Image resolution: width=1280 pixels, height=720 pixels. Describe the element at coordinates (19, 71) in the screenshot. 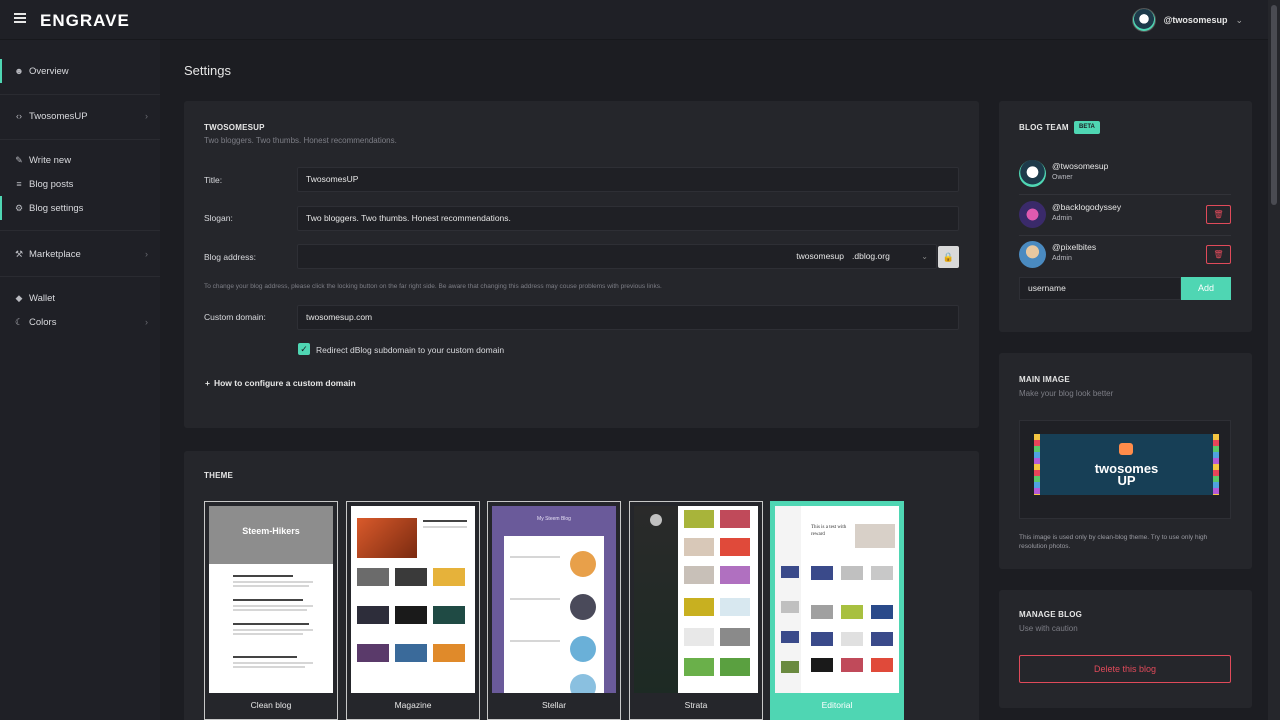

I see `user-icon: ☻` at that location.